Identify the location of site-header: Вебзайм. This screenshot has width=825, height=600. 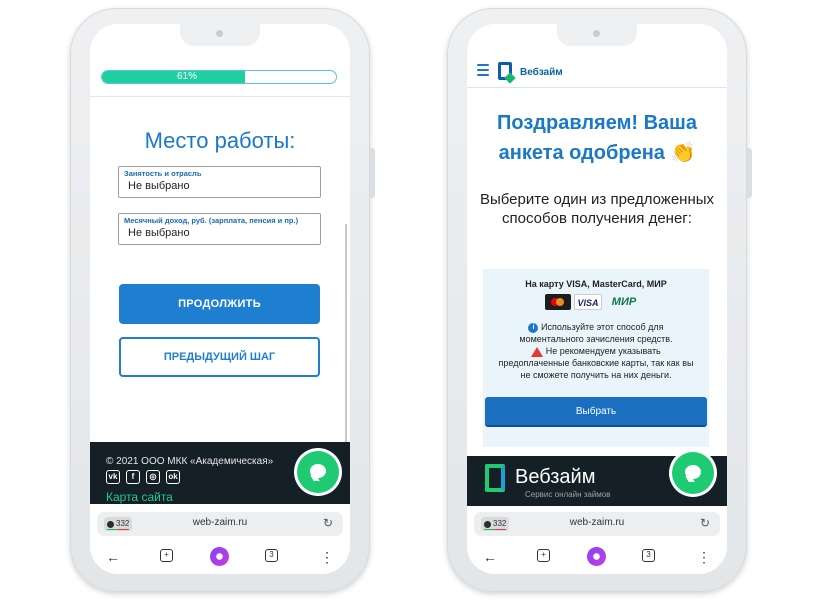
(597, 73).